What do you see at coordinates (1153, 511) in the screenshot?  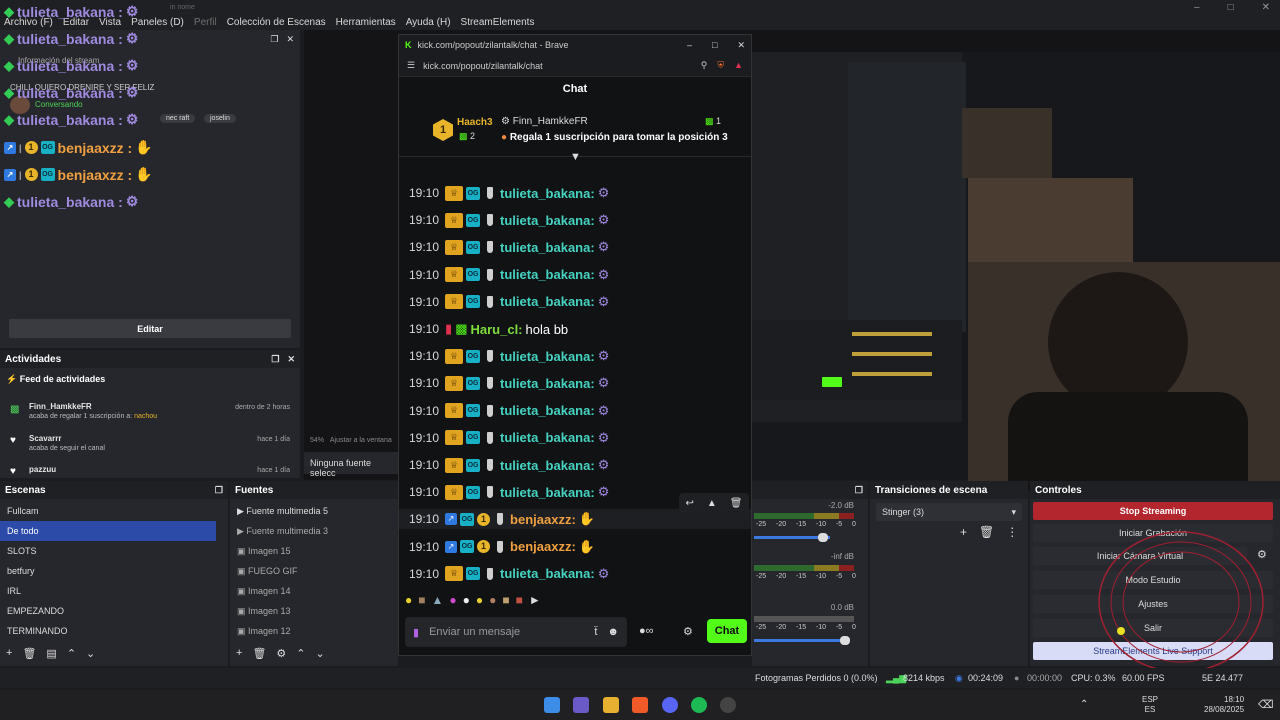 I see `stop-streaming-button: Stop Streaming` at bounding box center [1153, 511].